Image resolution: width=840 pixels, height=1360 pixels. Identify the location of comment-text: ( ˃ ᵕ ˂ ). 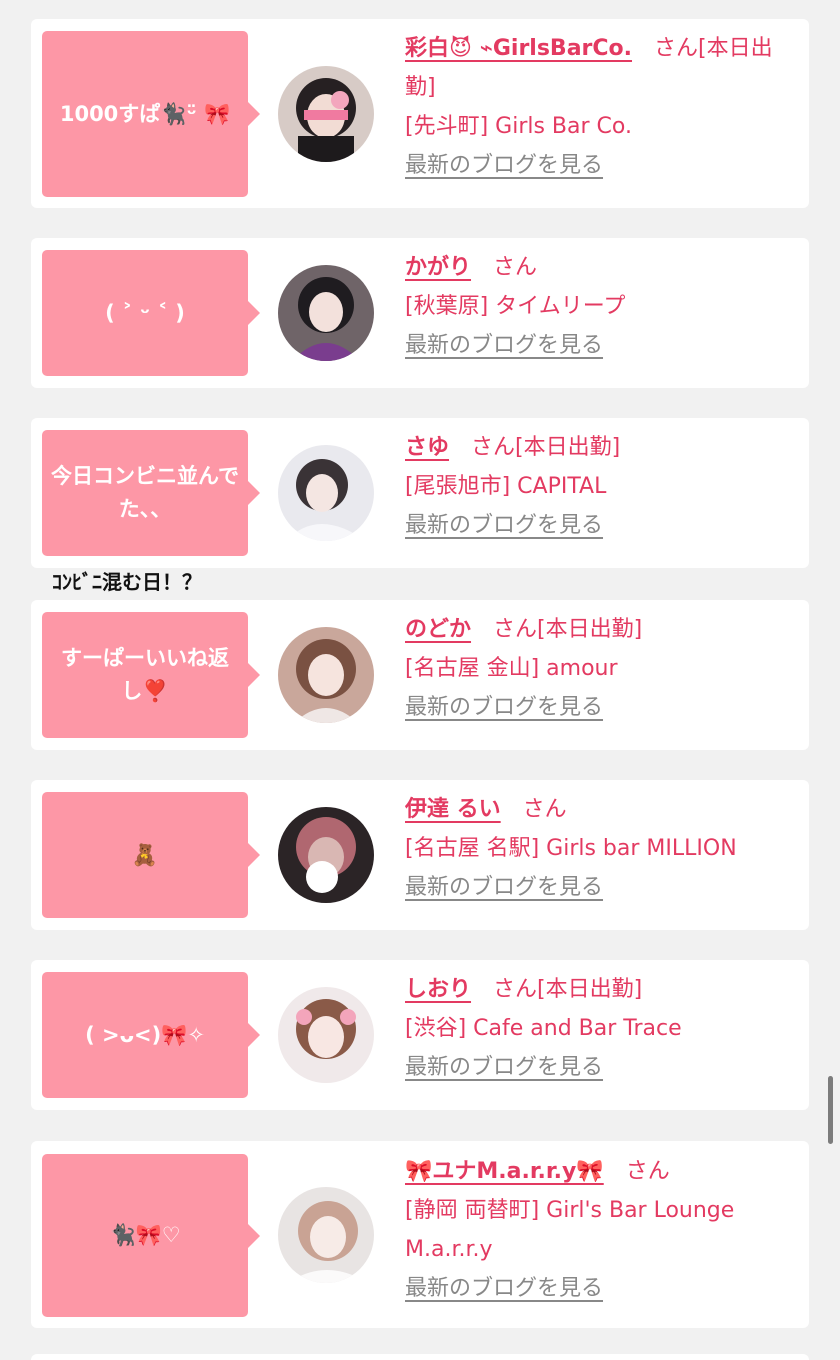
(145, 312).